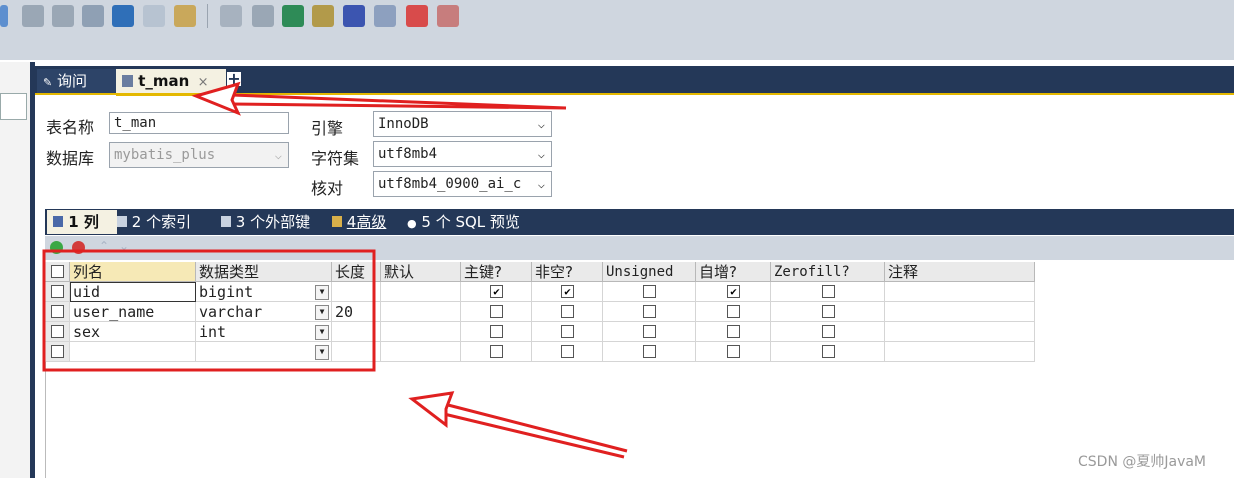  I want to click on annotation-arrow-tab, so click(379, 98).